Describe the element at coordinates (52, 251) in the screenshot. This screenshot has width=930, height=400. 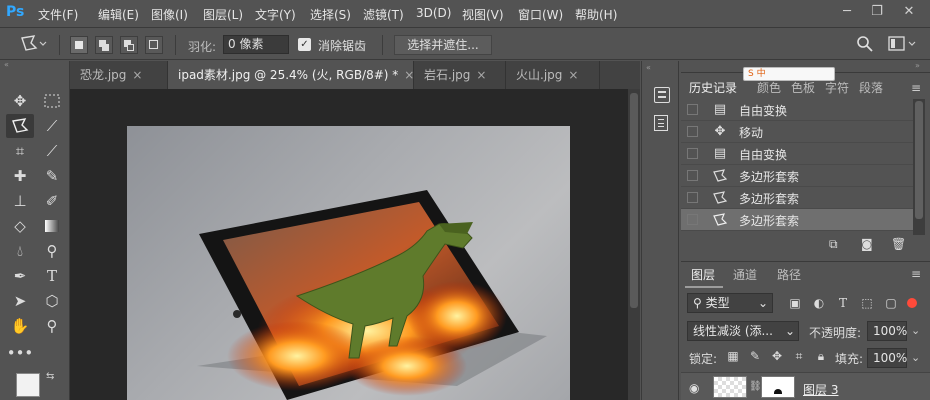
I see `dodge-tool-icon: ⚲` at that location.